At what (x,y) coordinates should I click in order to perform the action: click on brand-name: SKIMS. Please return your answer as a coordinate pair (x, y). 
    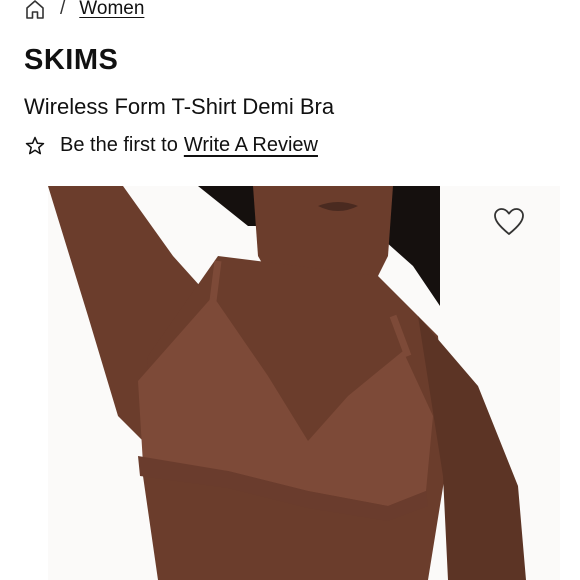
    Looking at the image, I should click on (71, 60).